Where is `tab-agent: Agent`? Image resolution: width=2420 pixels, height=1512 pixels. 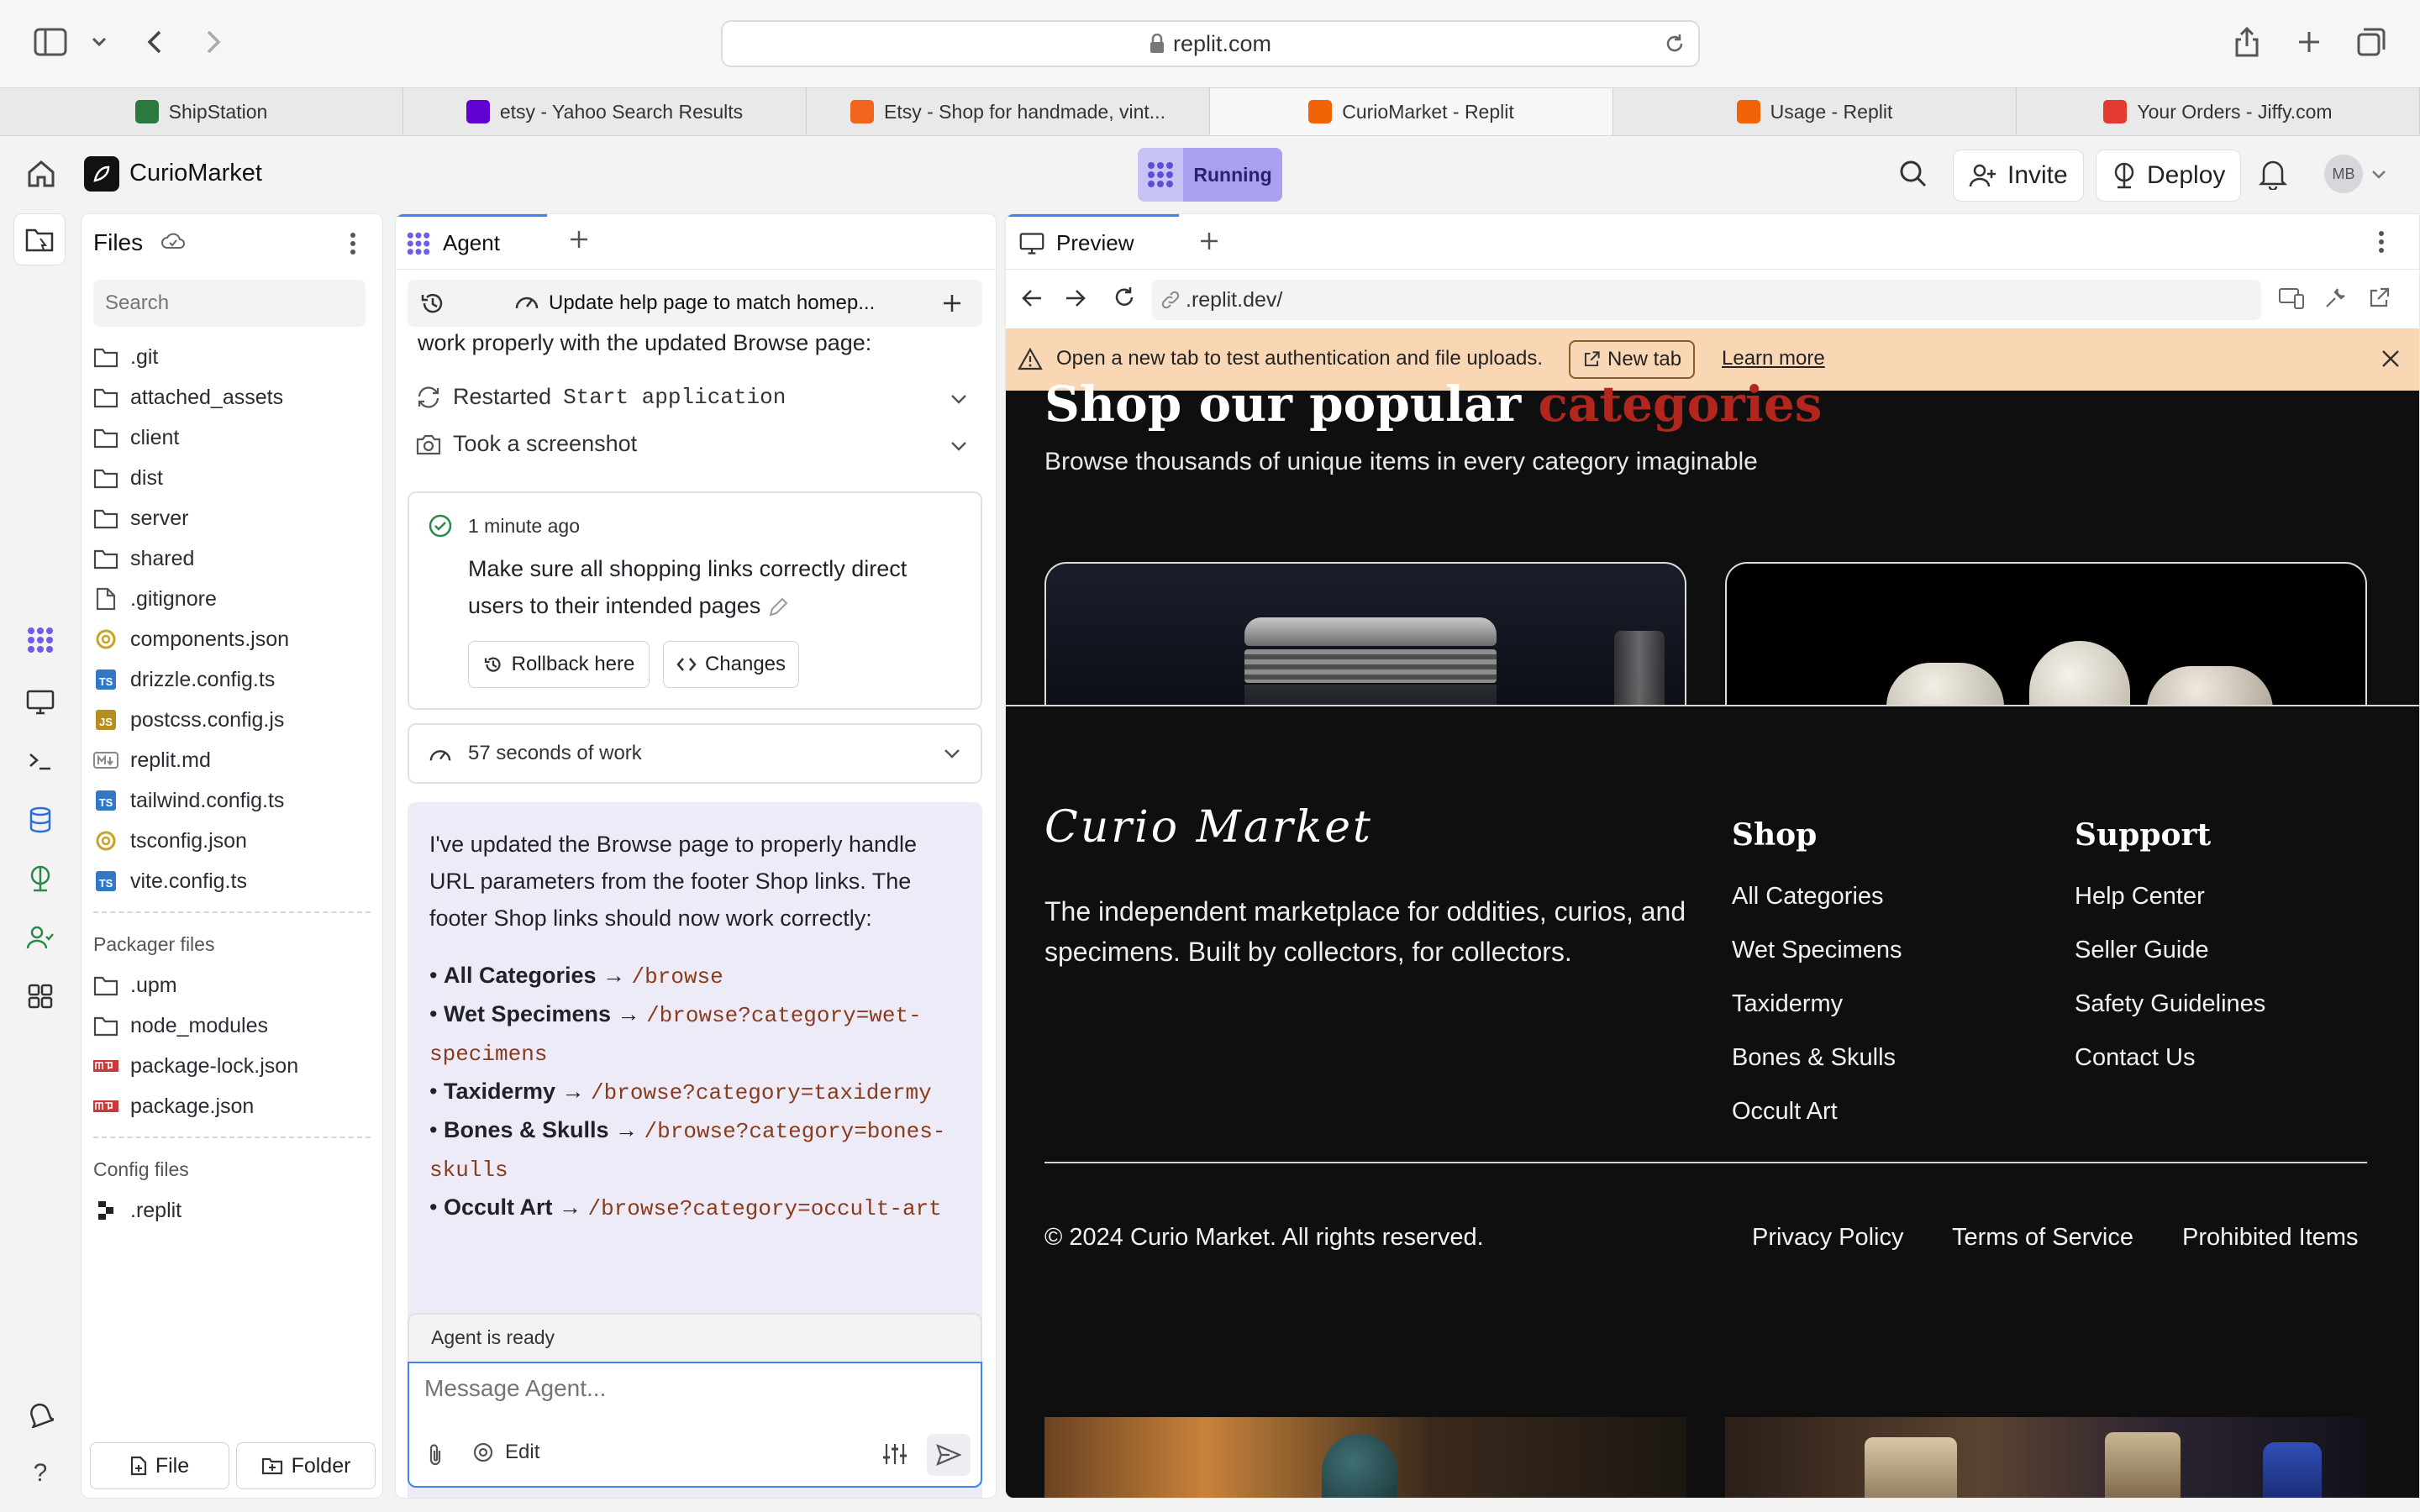 tab-agent: Agent is located at coordinates (471, 242).